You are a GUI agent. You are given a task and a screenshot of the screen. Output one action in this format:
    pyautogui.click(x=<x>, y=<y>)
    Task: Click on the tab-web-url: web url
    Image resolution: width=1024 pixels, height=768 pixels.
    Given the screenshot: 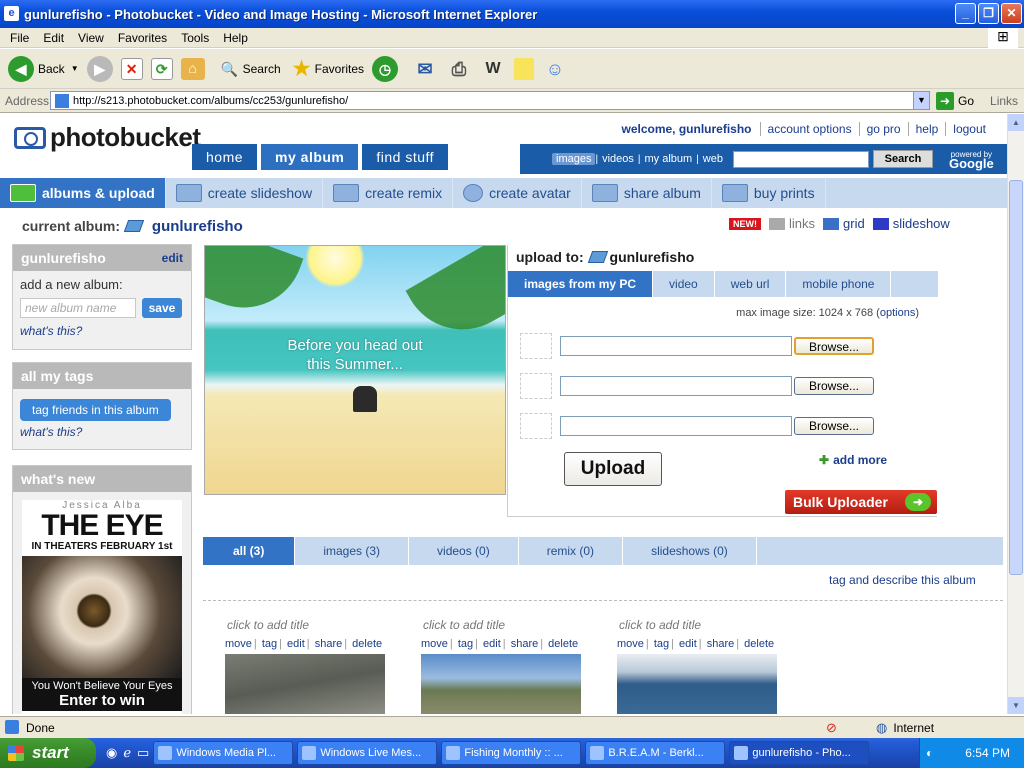 What is the action you would take?
    pyautogui.click(x=751, y=284)
    